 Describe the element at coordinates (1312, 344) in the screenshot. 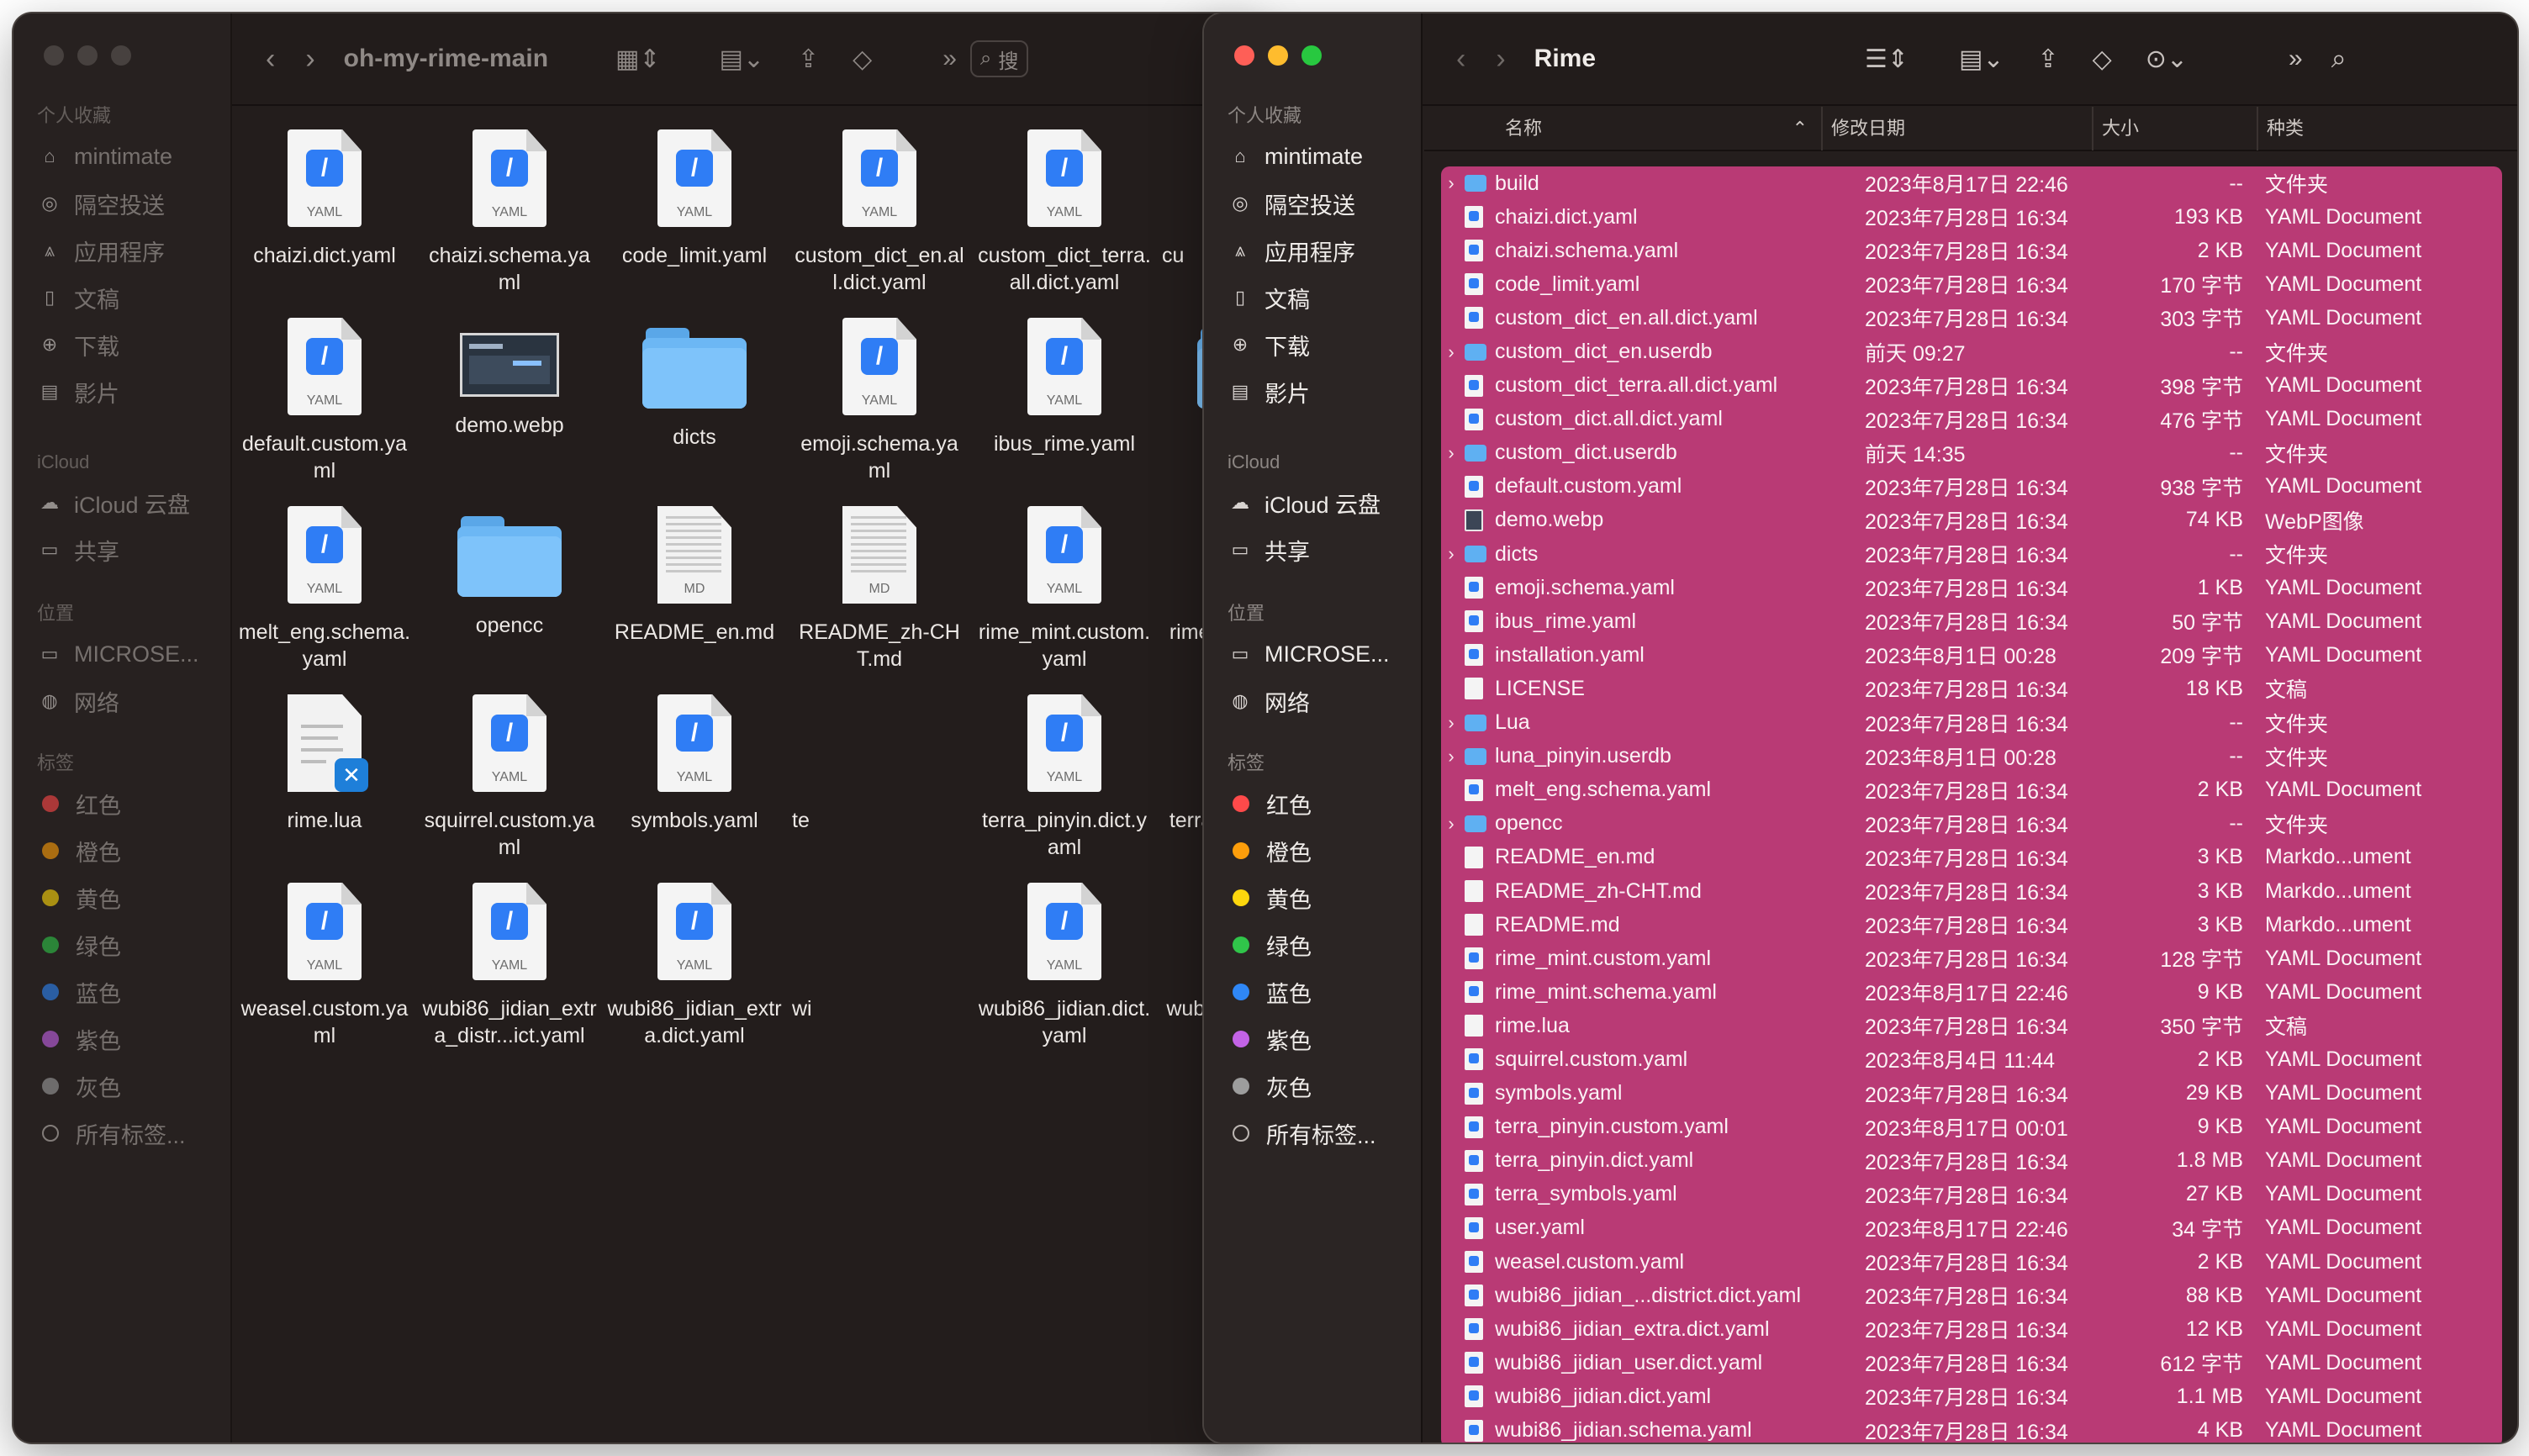

I see `sidebar-item-downloads: ⊕ 下载` at that location.